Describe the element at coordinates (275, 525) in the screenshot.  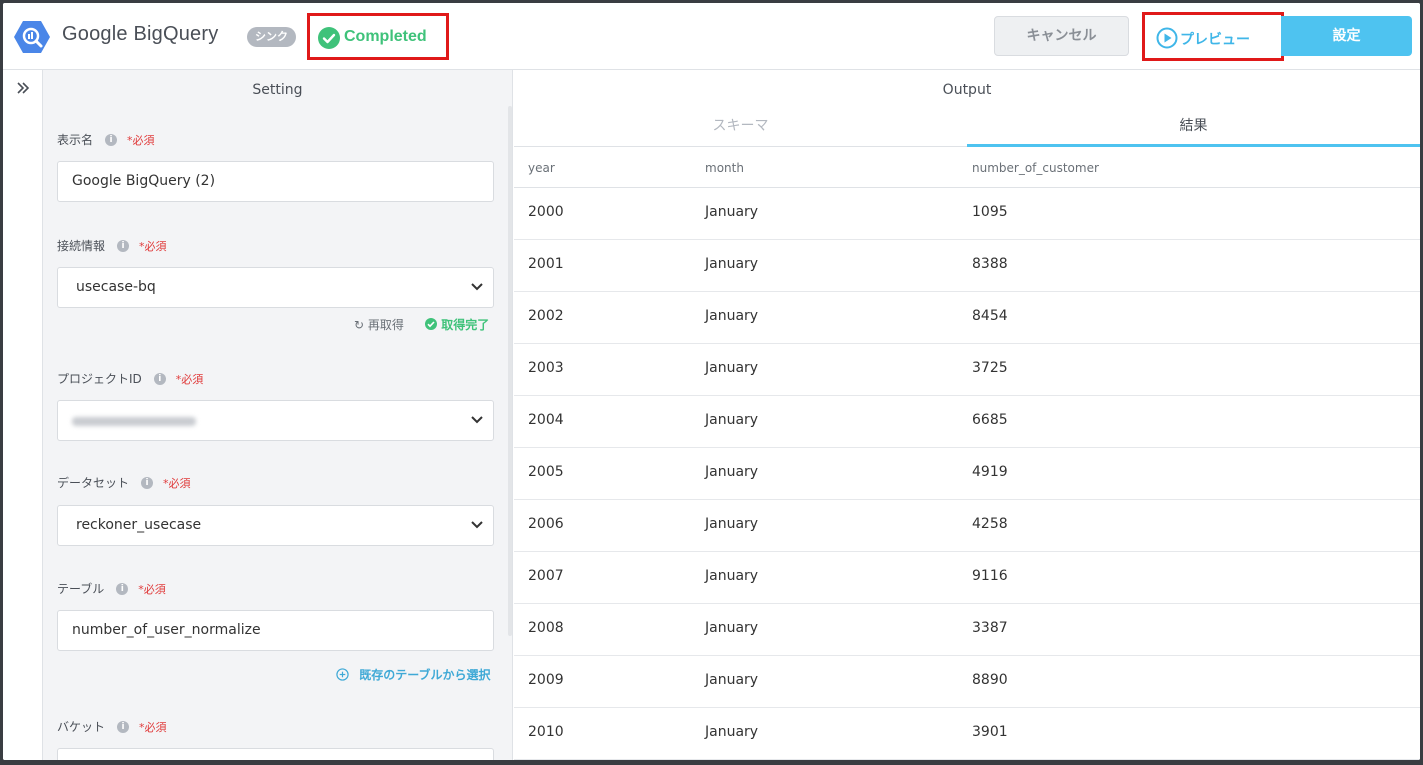
I see `dataset-select: reckoner_usecase` at that location.